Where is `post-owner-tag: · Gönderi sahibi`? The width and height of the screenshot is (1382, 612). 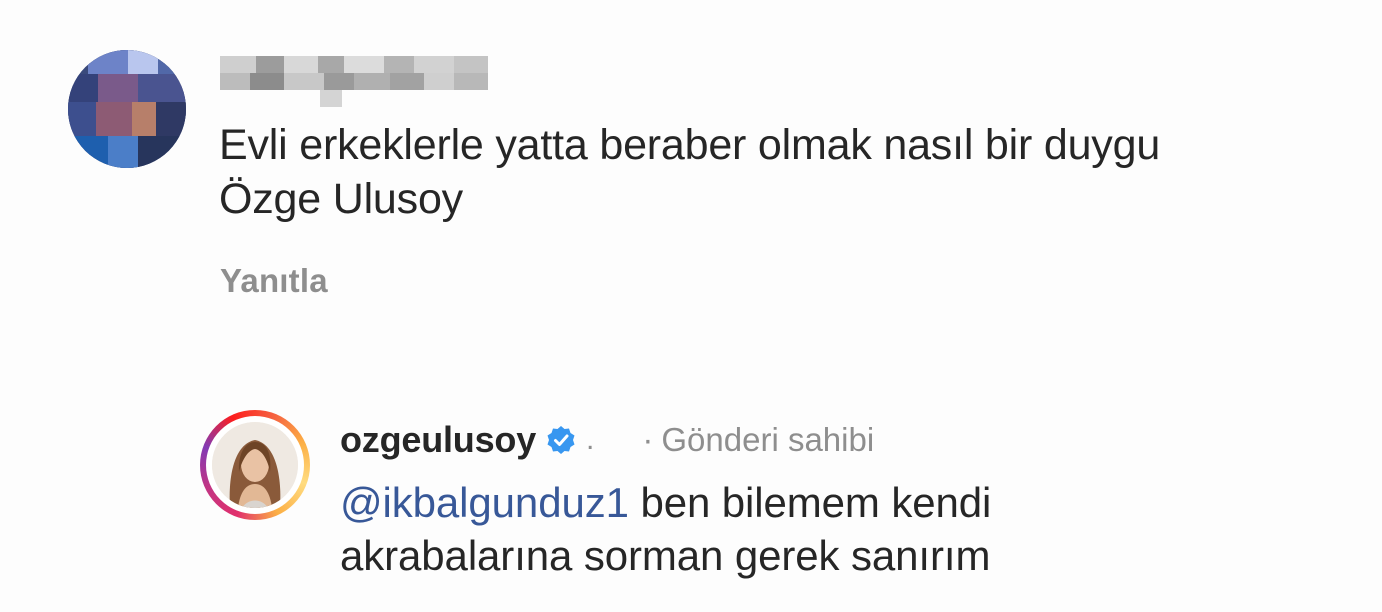 post-owner-tag: · Gönderi sahibi is located at coordinates (758, 440).